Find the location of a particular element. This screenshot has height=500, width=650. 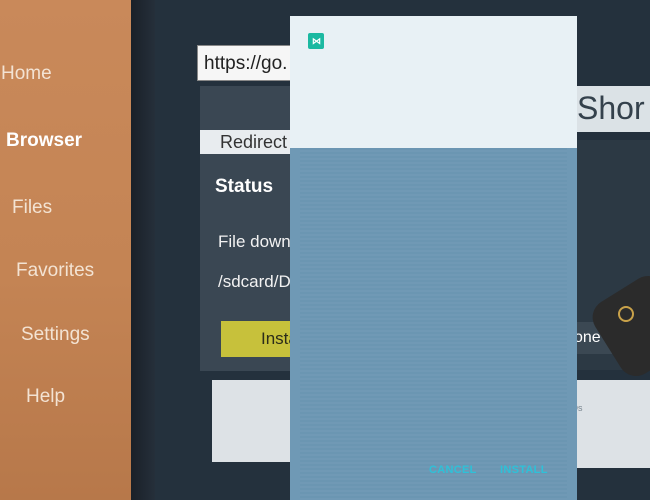

download-path: /sdcard/D is located at coordinates (254, 281).